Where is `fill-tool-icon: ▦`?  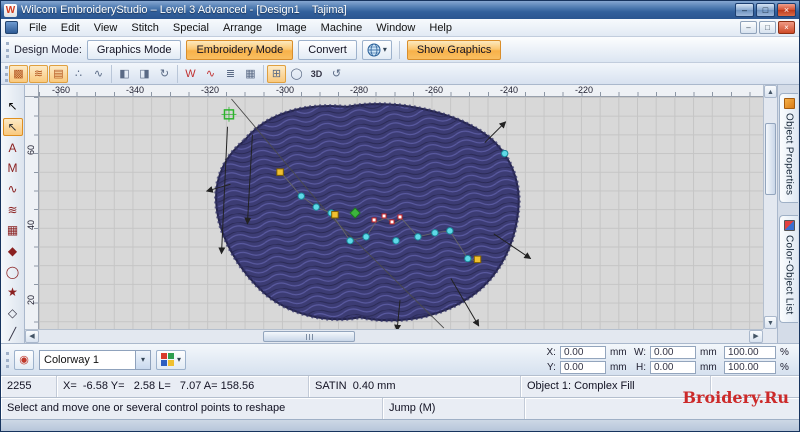
fill-tool-icon: ▦ is located at coordinates (13, 230).